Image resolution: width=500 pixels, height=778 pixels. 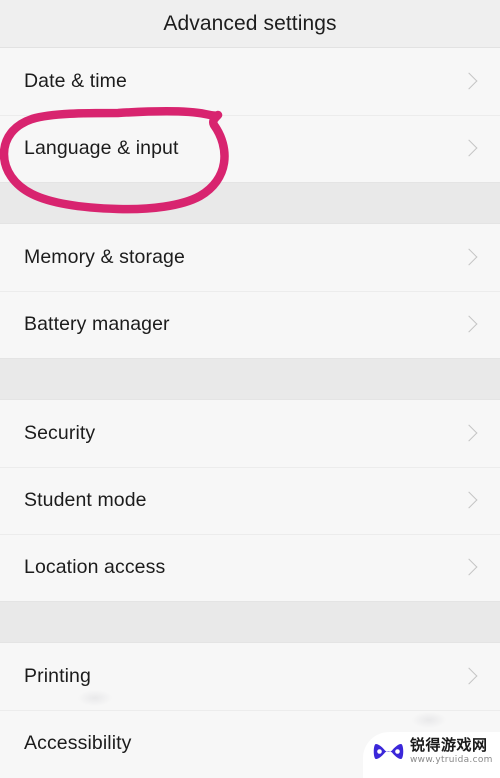 What do you see at coordinates (95, 567) in the screenshot?
I see `settings-row-label: Location access` at bounding box center [95, 567].